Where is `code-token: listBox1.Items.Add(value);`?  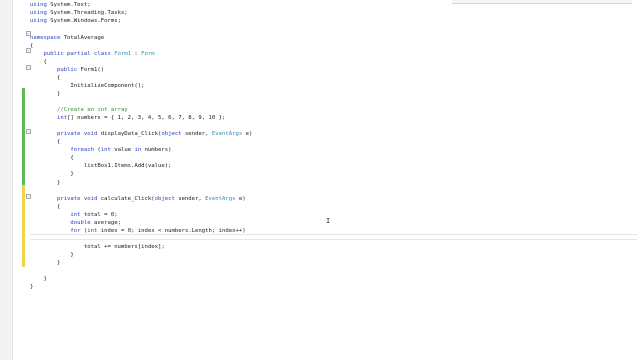
code-token: listBox1.Items.Add(value); is located at coordinates (101, 166).